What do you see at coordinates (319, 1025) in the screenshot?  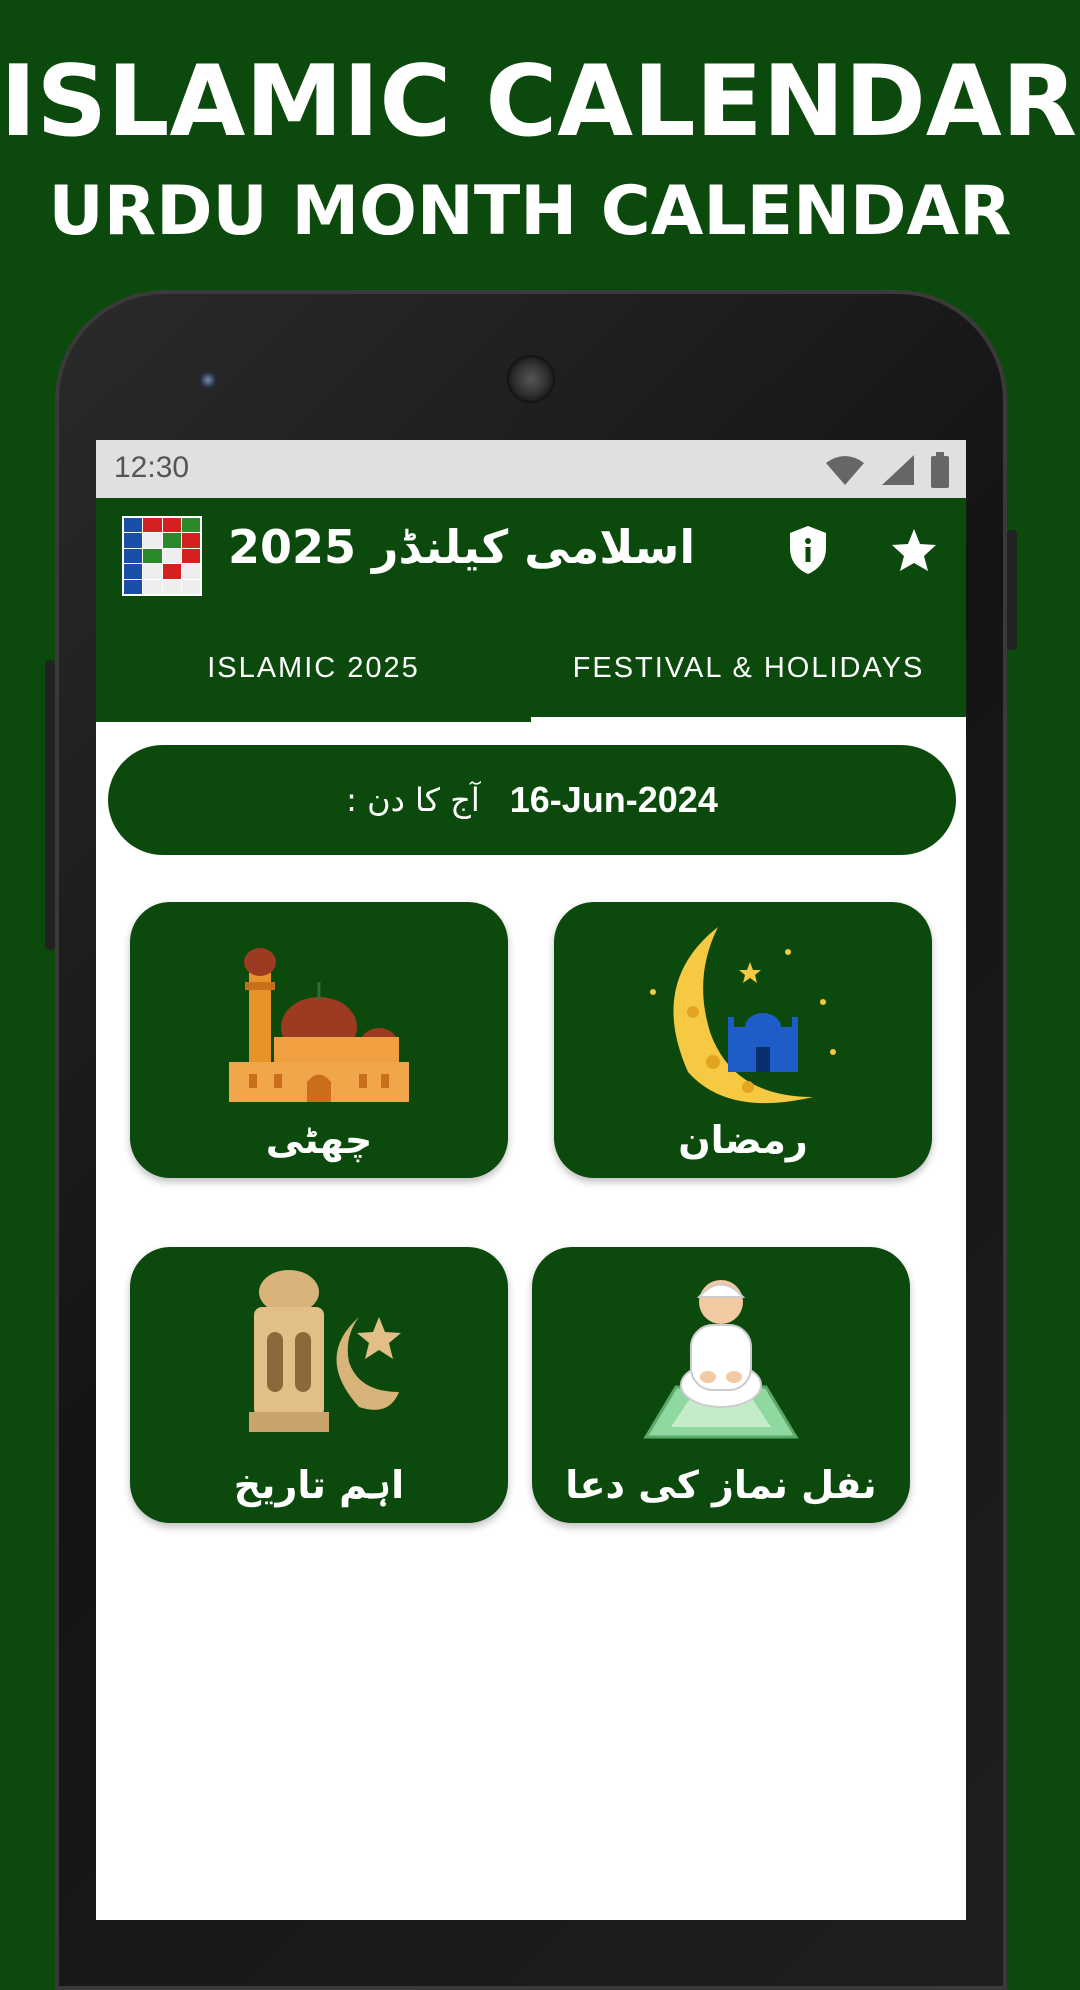 I see `mosque-icon` at bounding box center [319, 1025].